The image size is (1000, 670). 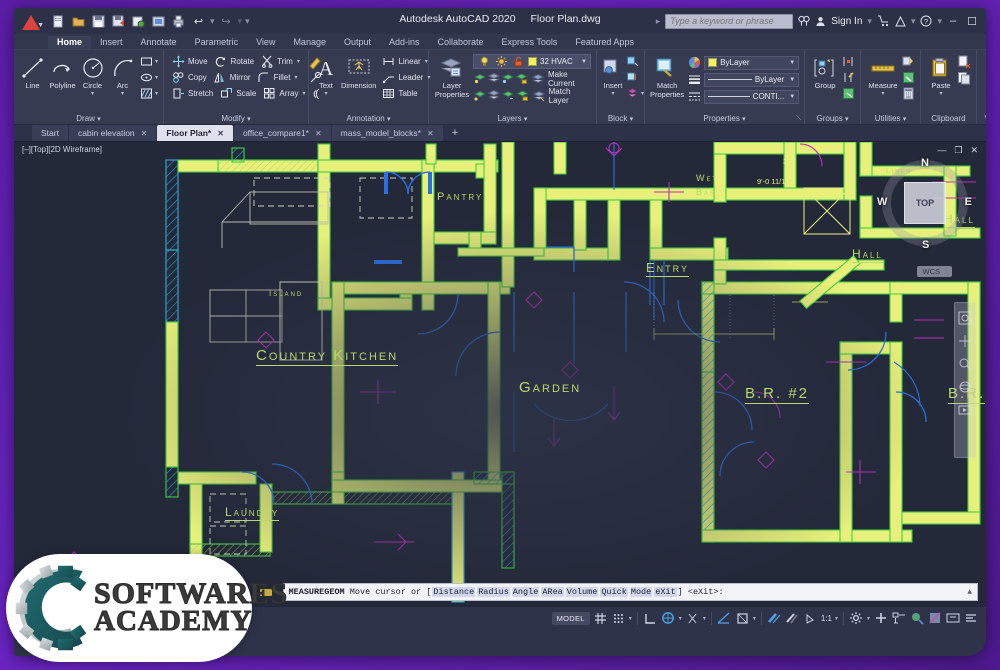 What do you see at coordinates (774, 618) in the screenshot?
I see `lineweight-icon` at bounding box center [774, 618].